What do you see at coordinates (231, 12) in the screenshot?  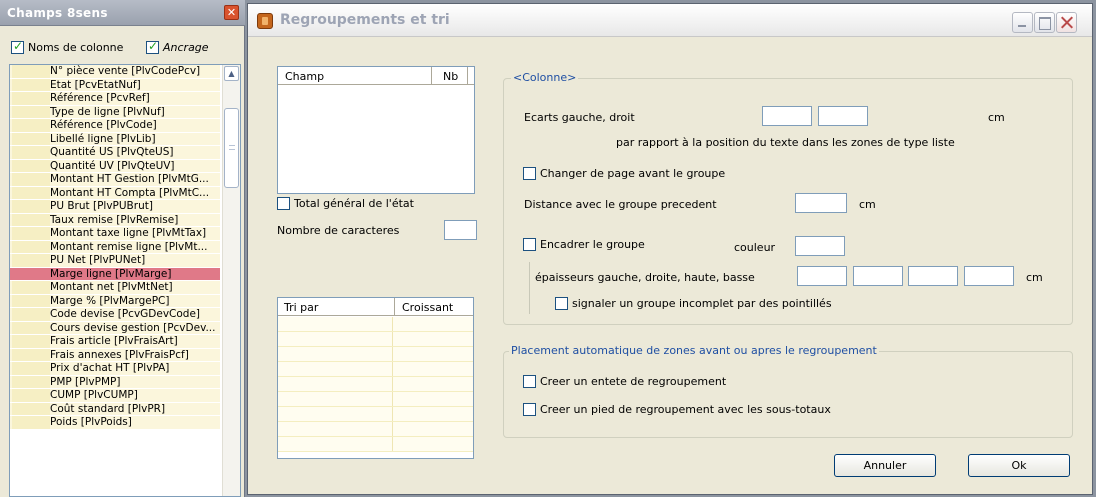 I see `close-icon: ✕` at bounding box center [231, 12].